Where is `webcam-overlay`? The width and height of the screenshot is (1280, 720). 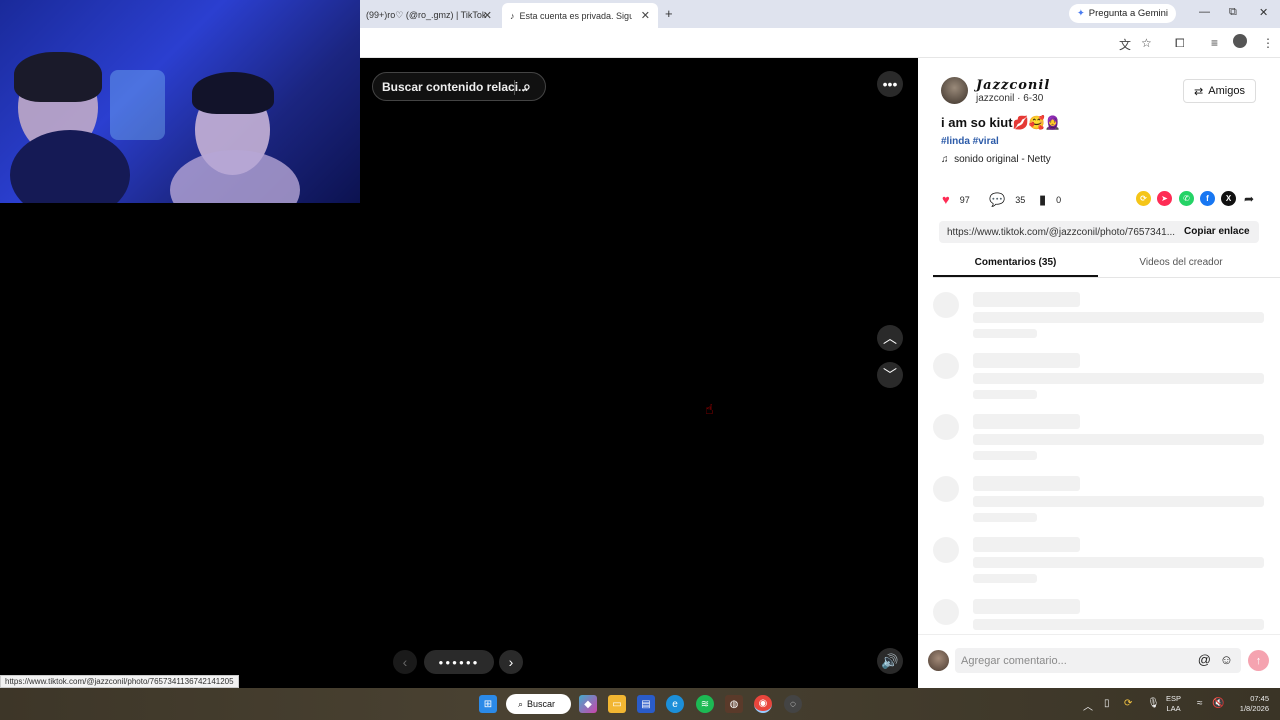 webcam-overlay is located at coordinates (180, 101).